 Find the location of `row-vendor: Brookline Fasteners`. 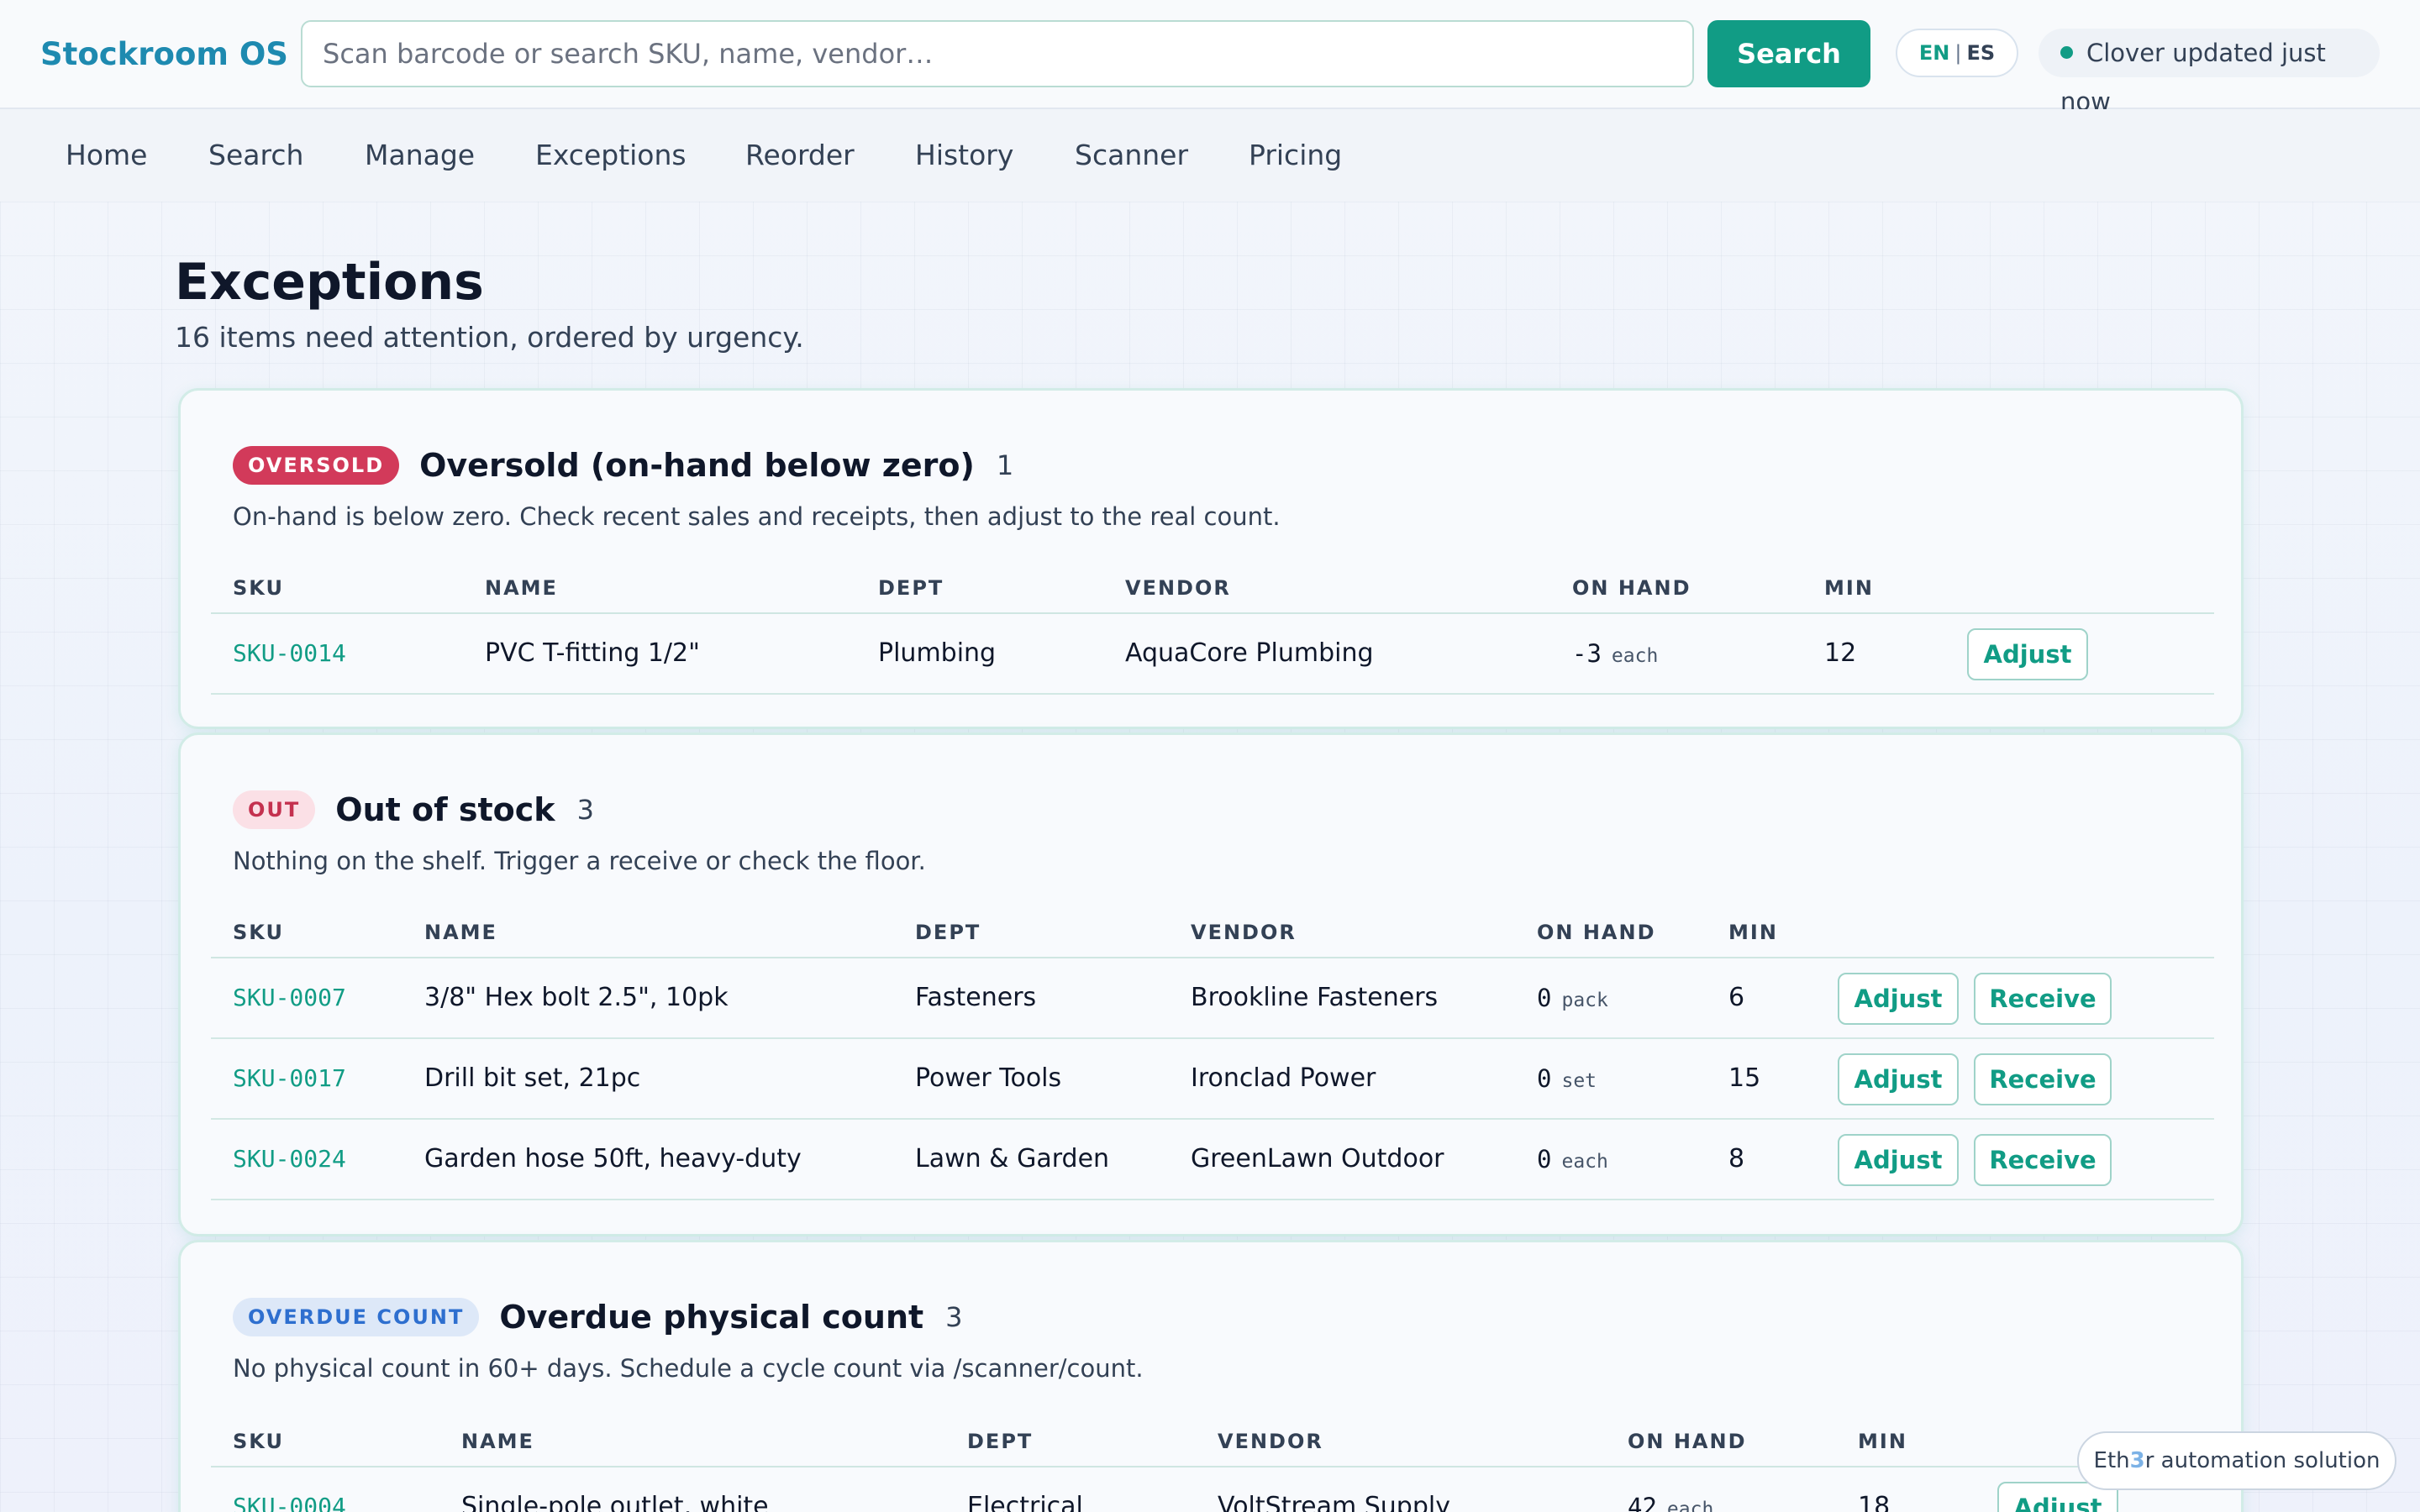

row-vendor: Brookline Fasteners is located at coordinates (1315, 997).